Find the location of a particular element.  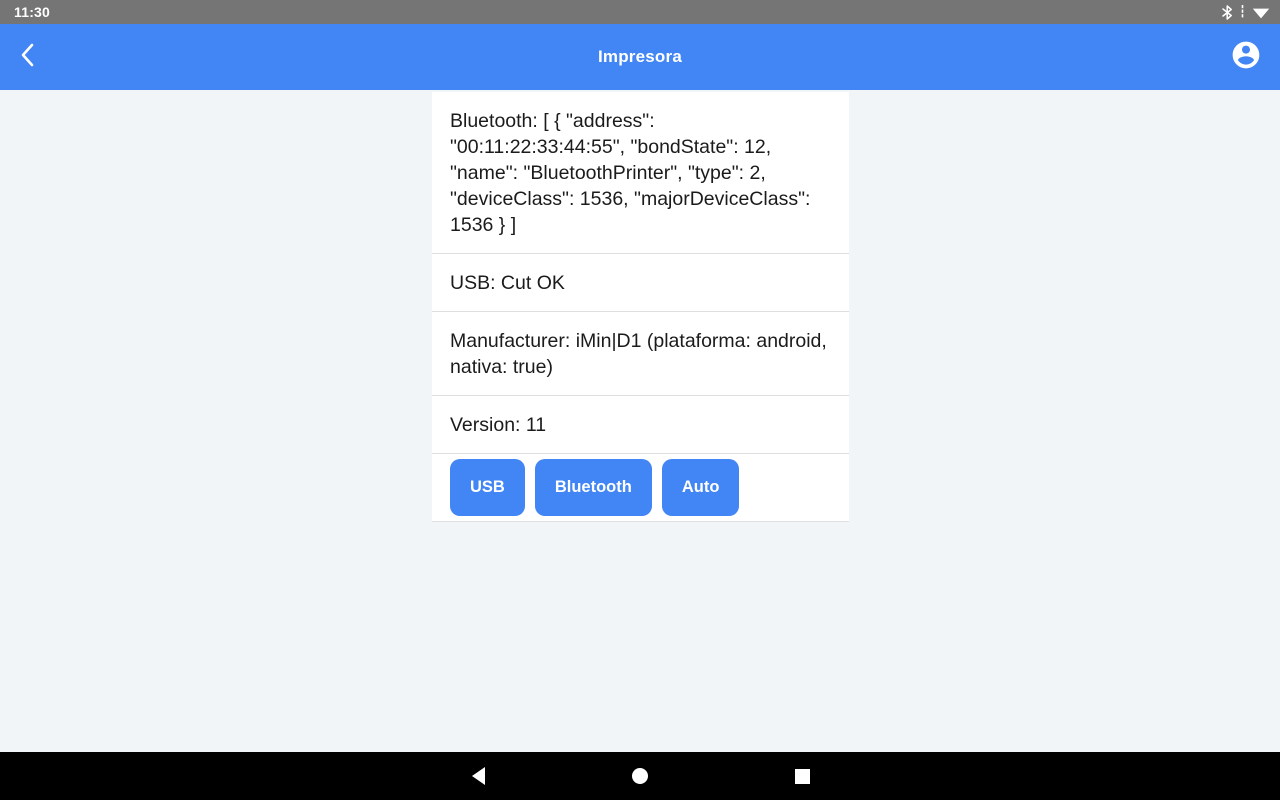

back-button is located at coordinates (28, 57).